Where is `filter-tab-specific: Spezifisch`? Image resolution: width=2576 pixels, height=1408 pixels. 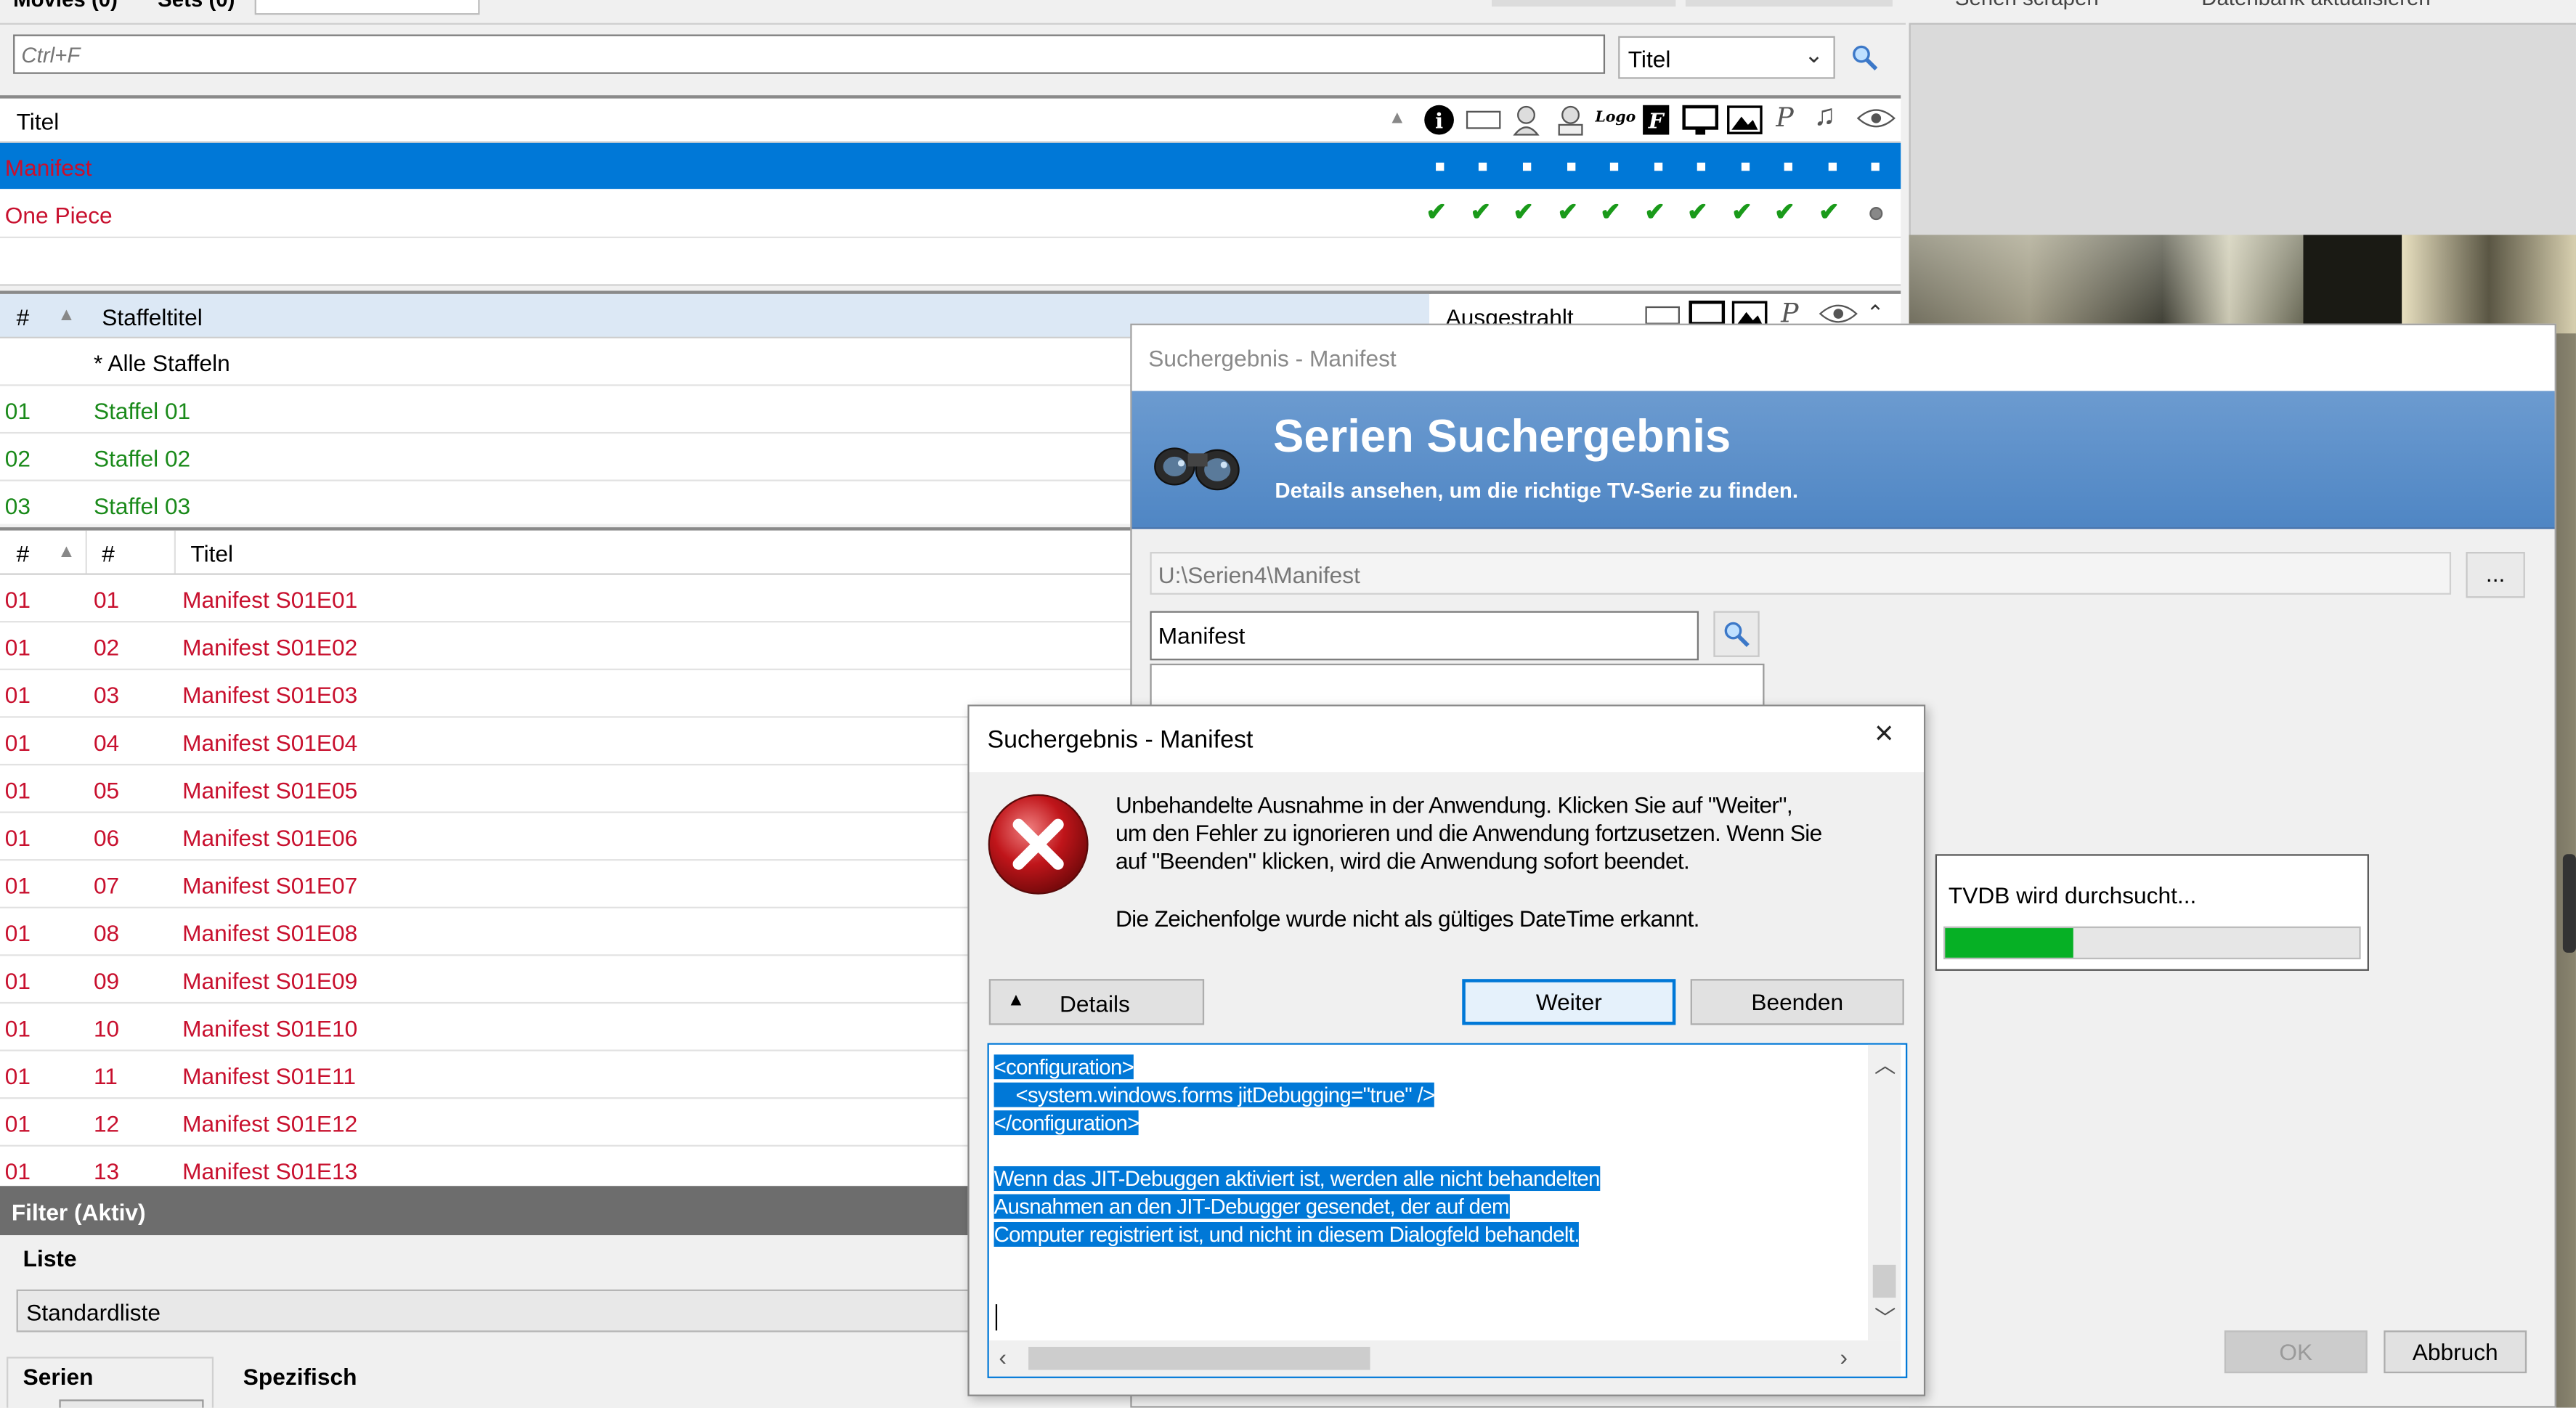 filter-tab-specific: Spezifisch is located at coordinates (300, 1377).